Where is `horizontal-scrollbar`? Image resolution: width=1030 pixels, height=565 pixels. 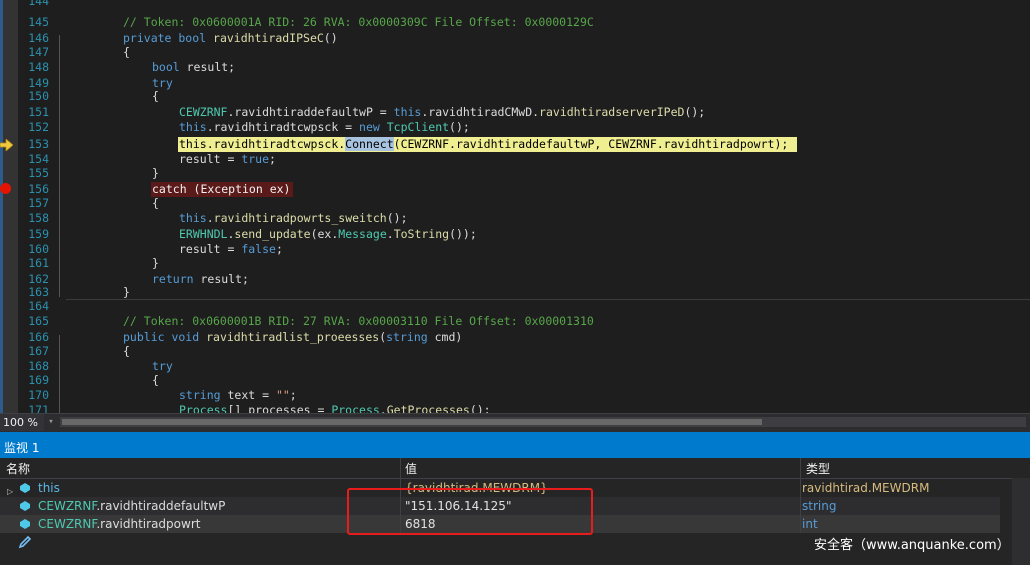 horizontal-scrollbar is located at coordinates (543, 422).